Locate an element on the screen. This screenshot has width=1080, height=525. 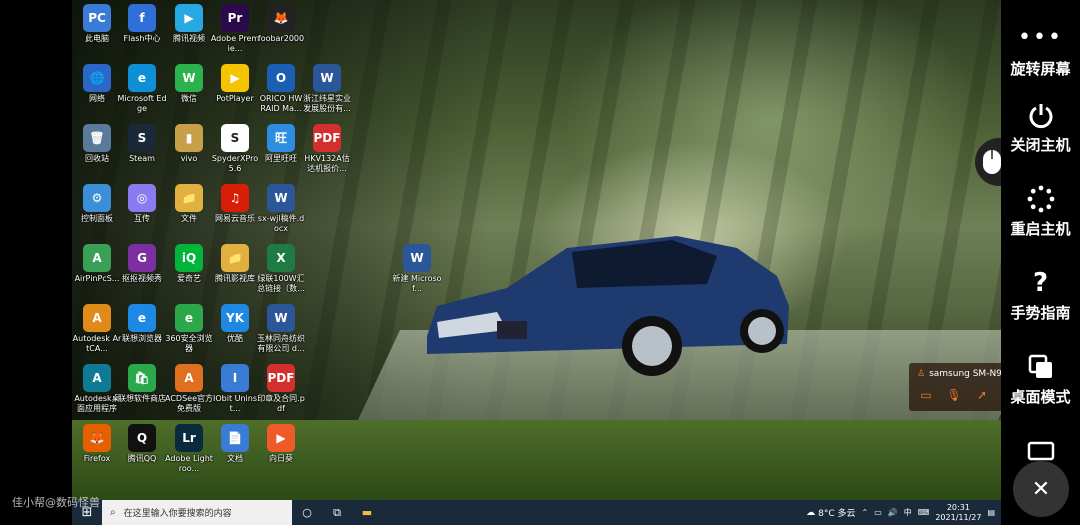
desktop-icon: G 抠抠视频秀 is located at coordinates (142, 262).